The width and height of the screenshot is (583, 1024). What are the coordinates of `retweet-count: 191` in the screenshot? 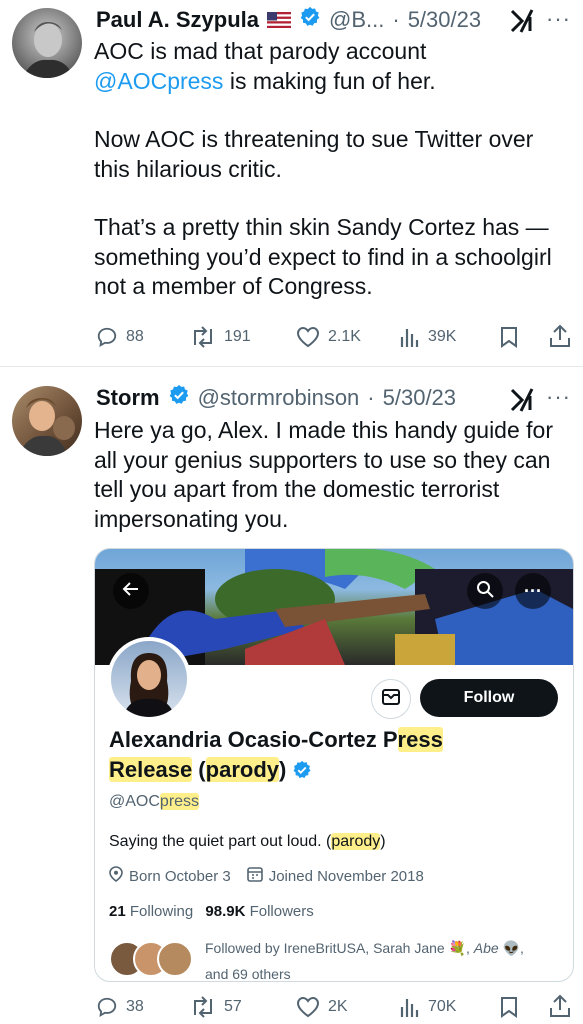 It's located at (237, 336).